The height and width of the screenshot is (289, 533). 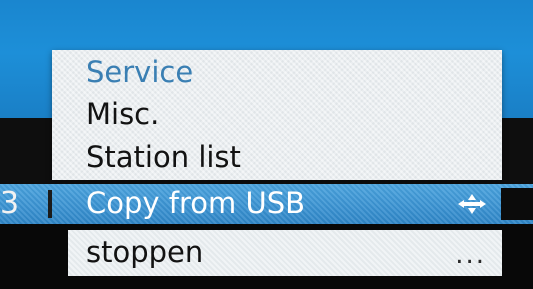 What do you see at coordinates (50, 204) in the screenshot?
I see `divider` at bounding box center [50, 204].